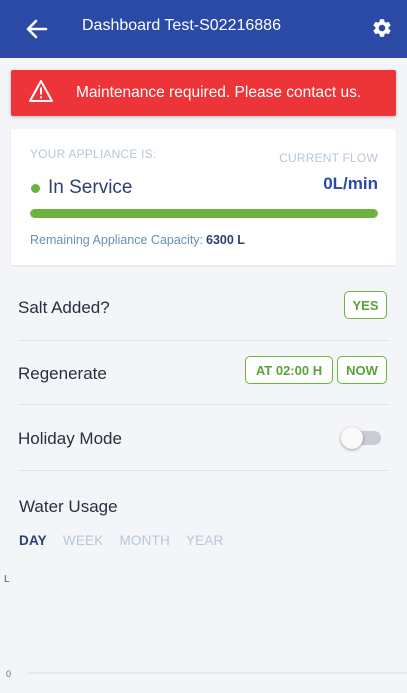  Describe the element at coordinates (70, 438) in the screenshot. I see `holiday-mode-label: Holiday Mode` at that location.